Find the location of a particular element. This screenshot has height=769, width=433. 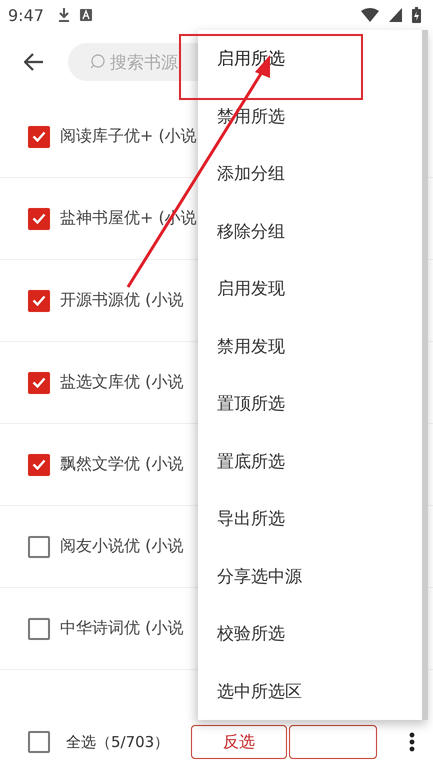

source-name: 飘然文学优 (小说 is located at coordinates (122, 464).